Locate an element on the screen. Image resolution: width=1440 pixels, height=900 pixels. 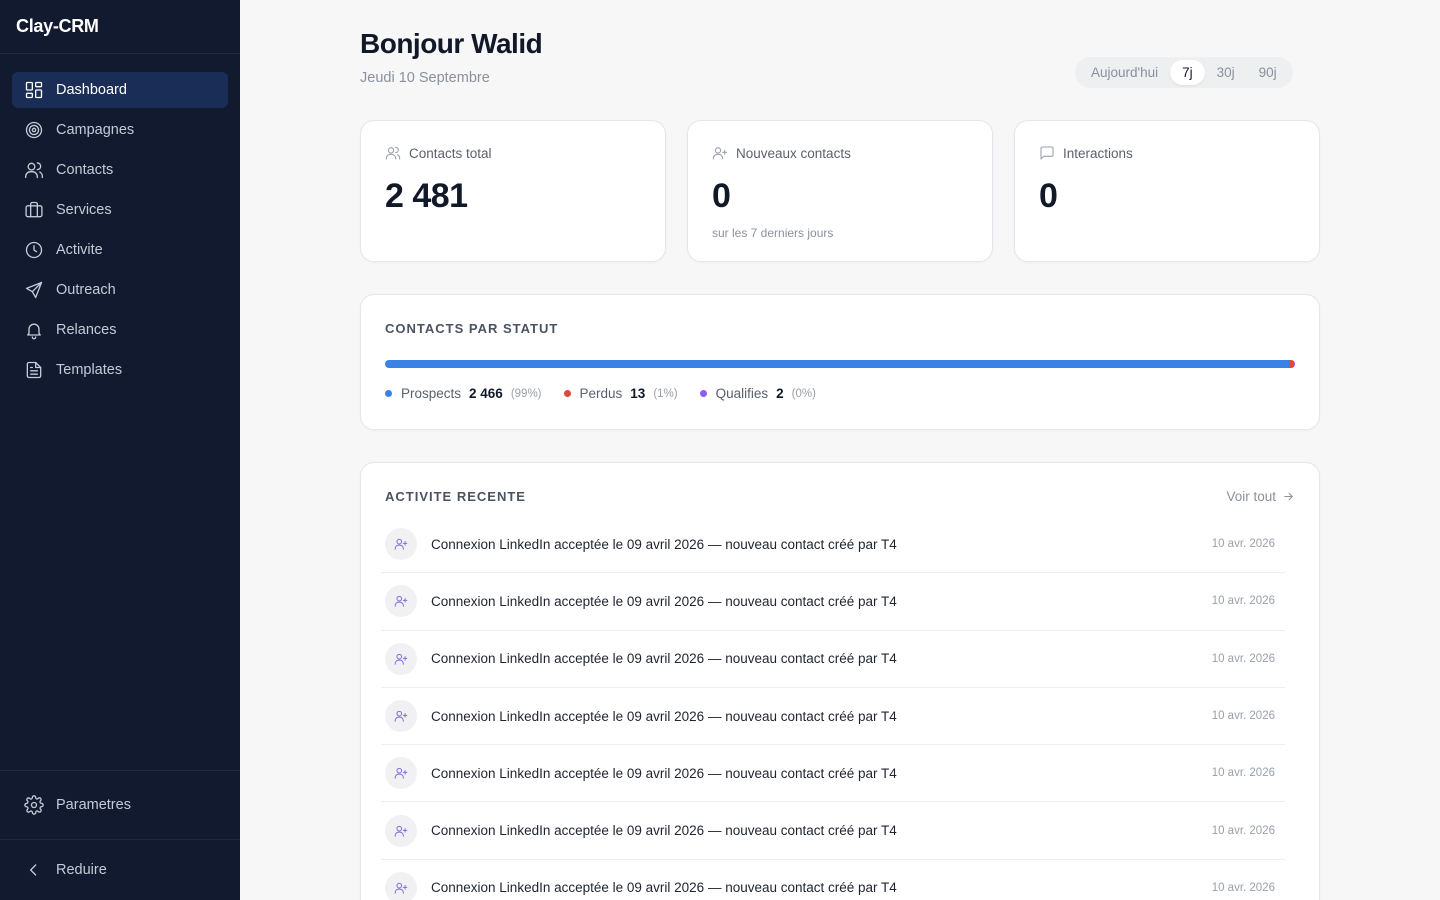
legend-item-qualifies: Qualifies 2 (0%) is located at coordinates (757, 393).